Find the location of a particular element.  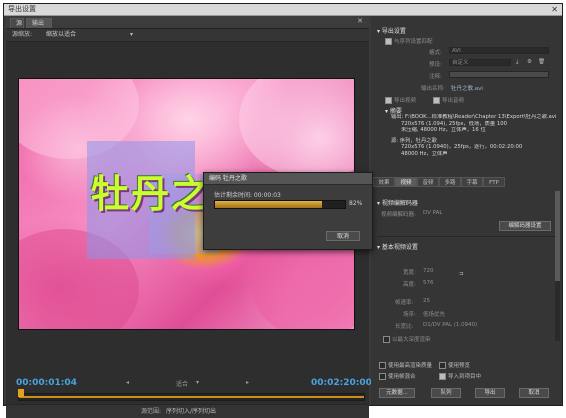

export-audio-checkbox: 导出音频 is located at coordinates (448, 100).